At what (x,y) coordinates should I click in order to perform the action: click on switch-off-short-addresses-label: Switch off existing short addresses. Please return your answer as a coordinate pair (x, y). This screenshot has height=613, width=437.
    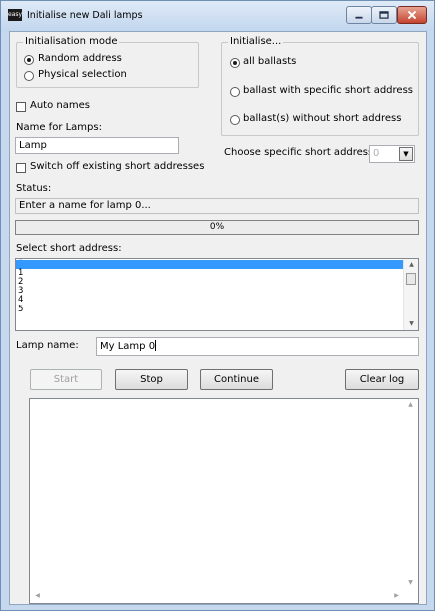
    Looking at the image, I should click on (117, 166).